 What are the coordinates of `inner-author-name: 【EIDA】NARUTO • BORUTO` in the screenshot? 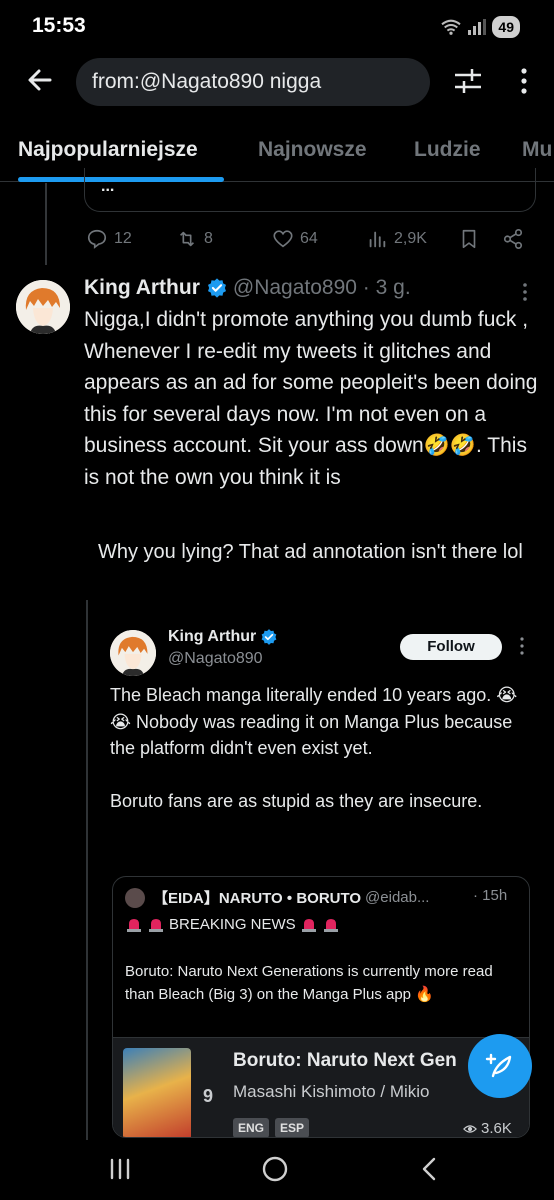 It's located at (257, 898).